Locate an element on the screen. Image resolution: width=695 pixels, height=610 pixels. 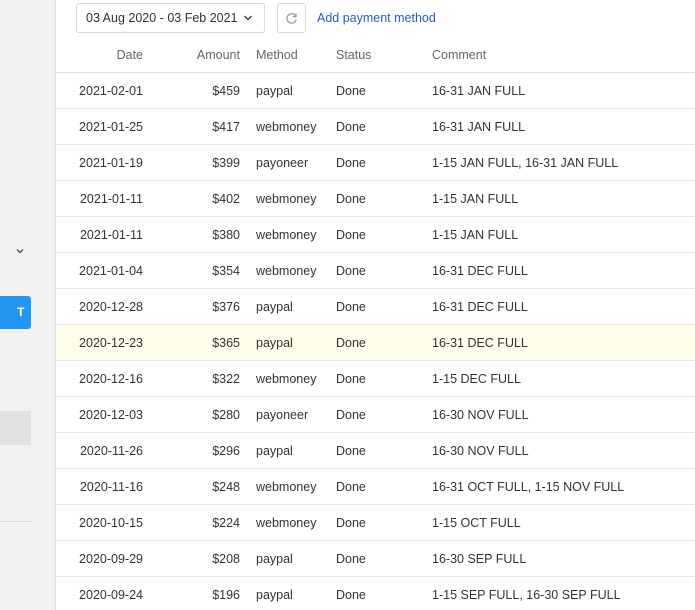
column-header-method: Method is located at coordinates (288, 55).